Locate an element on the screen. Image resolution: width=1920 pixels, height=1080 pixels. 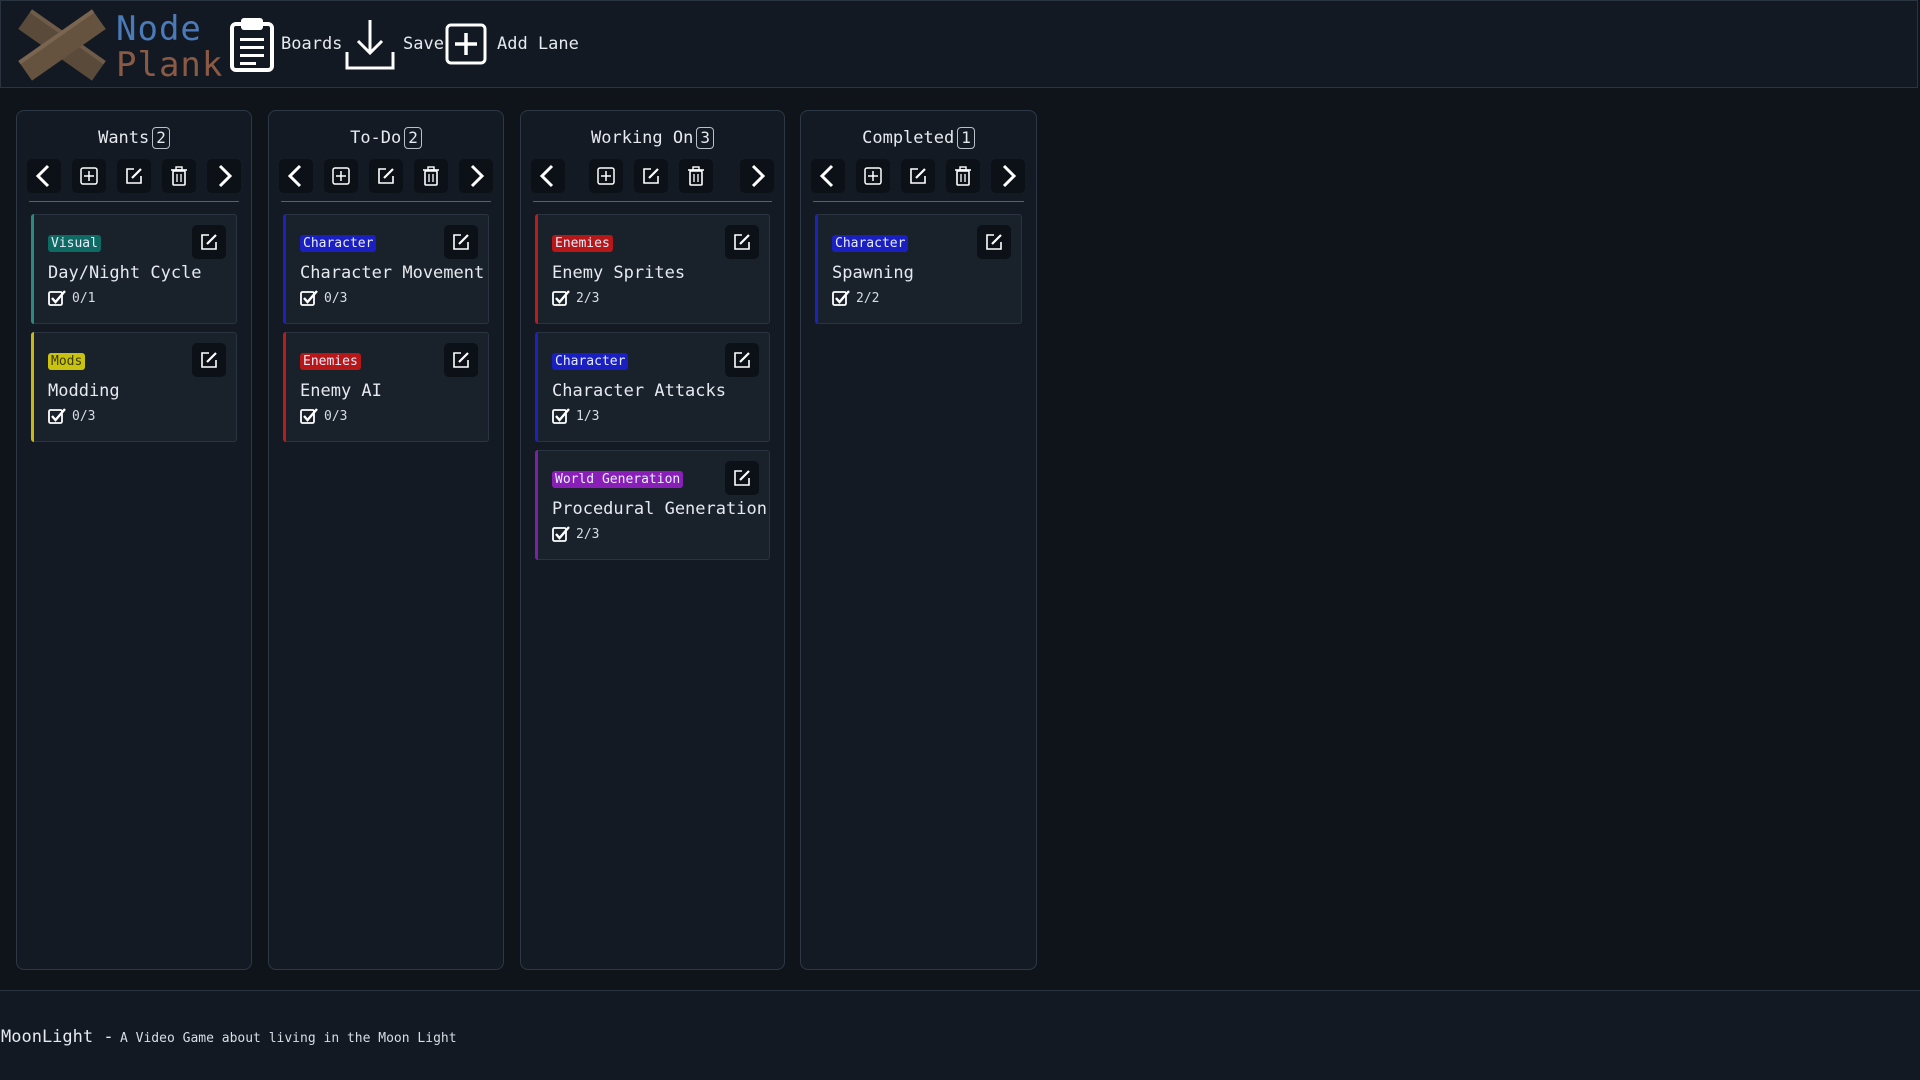
boards-button: Boards is located at coordinates (285, 44).